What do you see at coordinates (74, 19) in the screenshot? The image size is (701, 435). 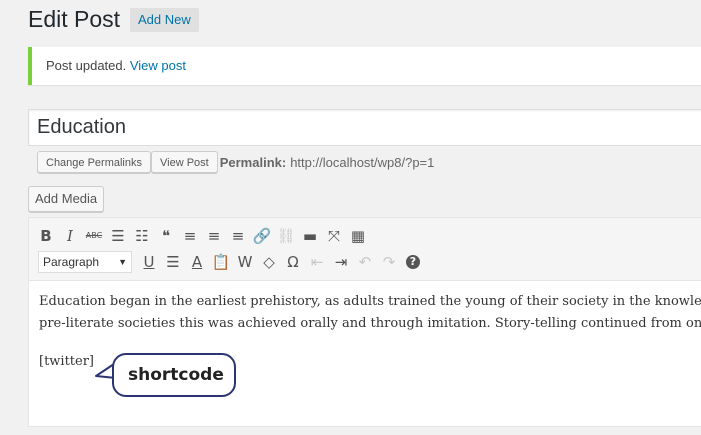 I see `page-title: Edit Post` at bounding box center [74, 19].